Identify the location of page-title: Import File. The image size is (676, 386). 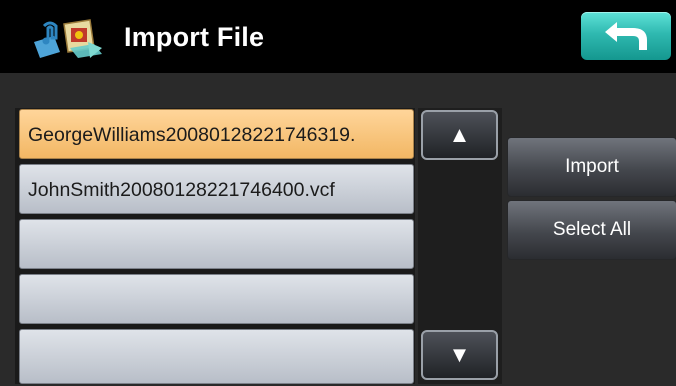
(194, 37).